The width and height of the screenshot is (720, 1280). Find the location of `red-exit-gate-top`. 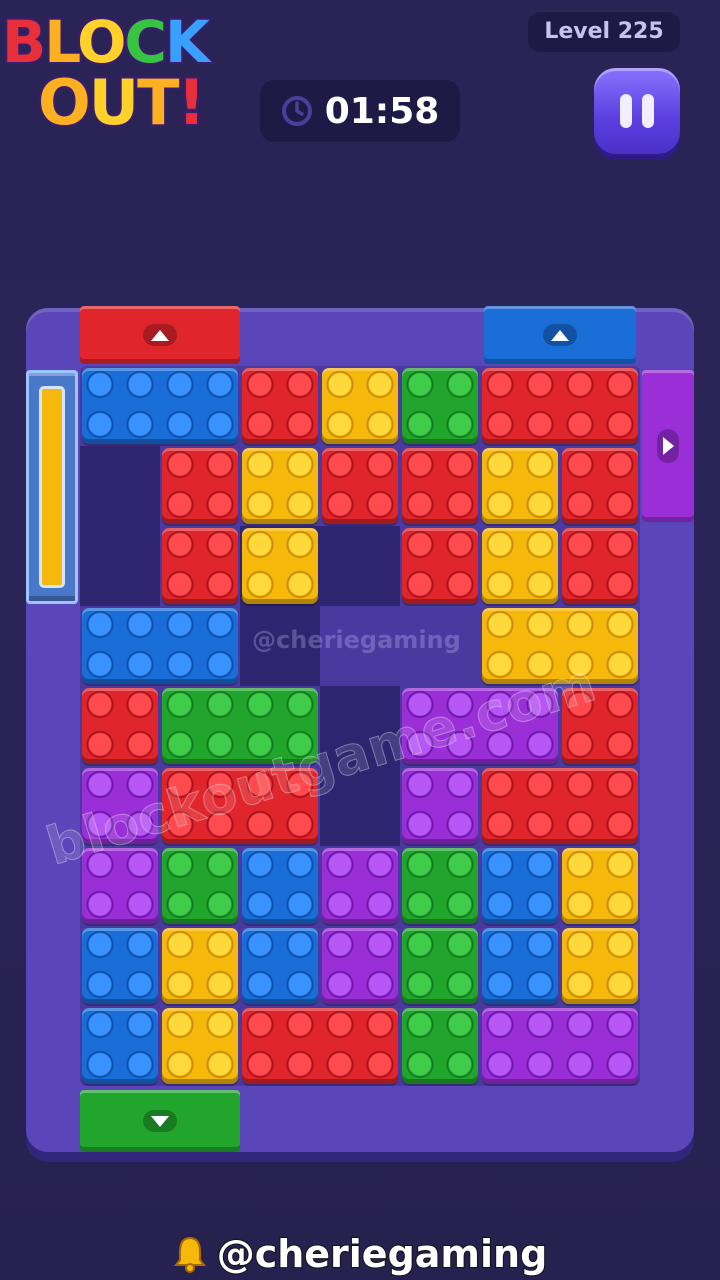

red-exit-gate-top is located at coordinates (160, 335).